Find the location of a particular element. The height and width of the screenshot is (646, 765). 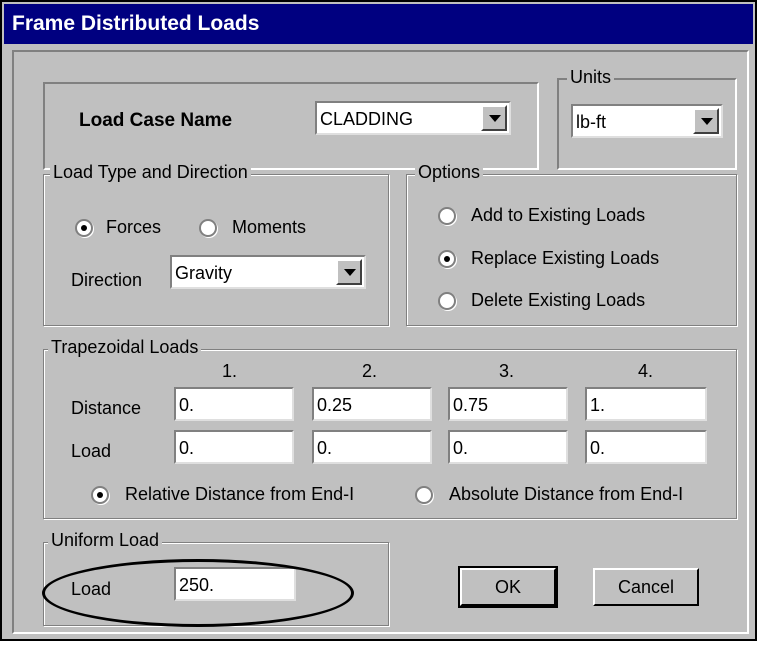

distance-2-value: 0.25 is located at coordinates (335, 405).